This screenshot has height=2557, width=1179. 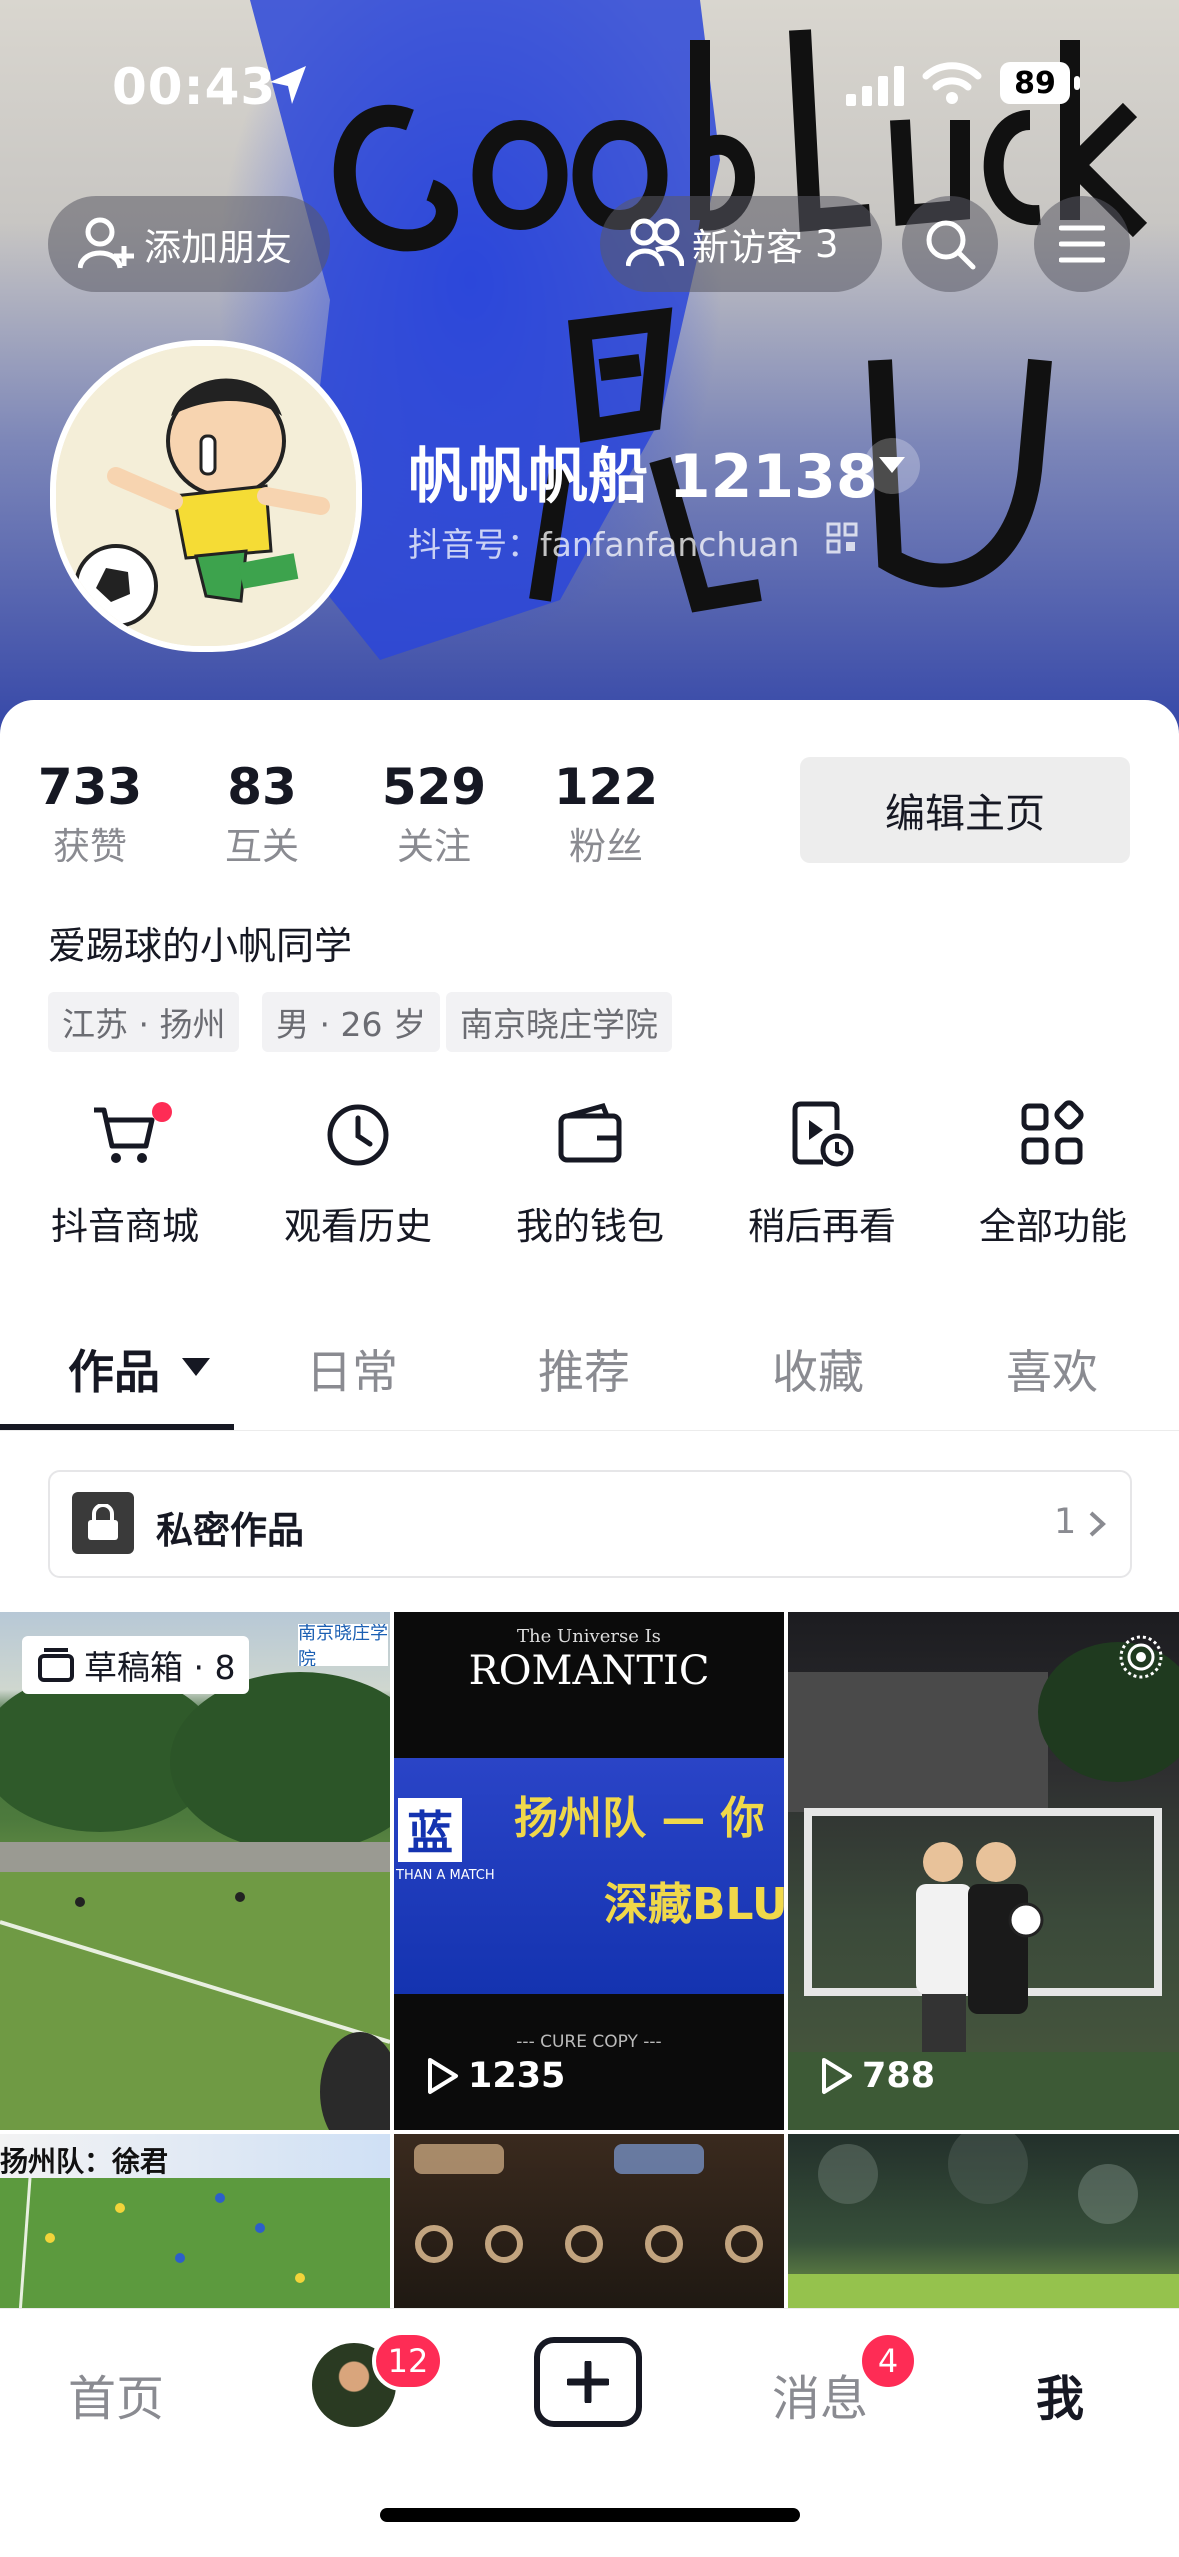 I want to click on function-all: 全部功能, so click(x=1053, y=1175).